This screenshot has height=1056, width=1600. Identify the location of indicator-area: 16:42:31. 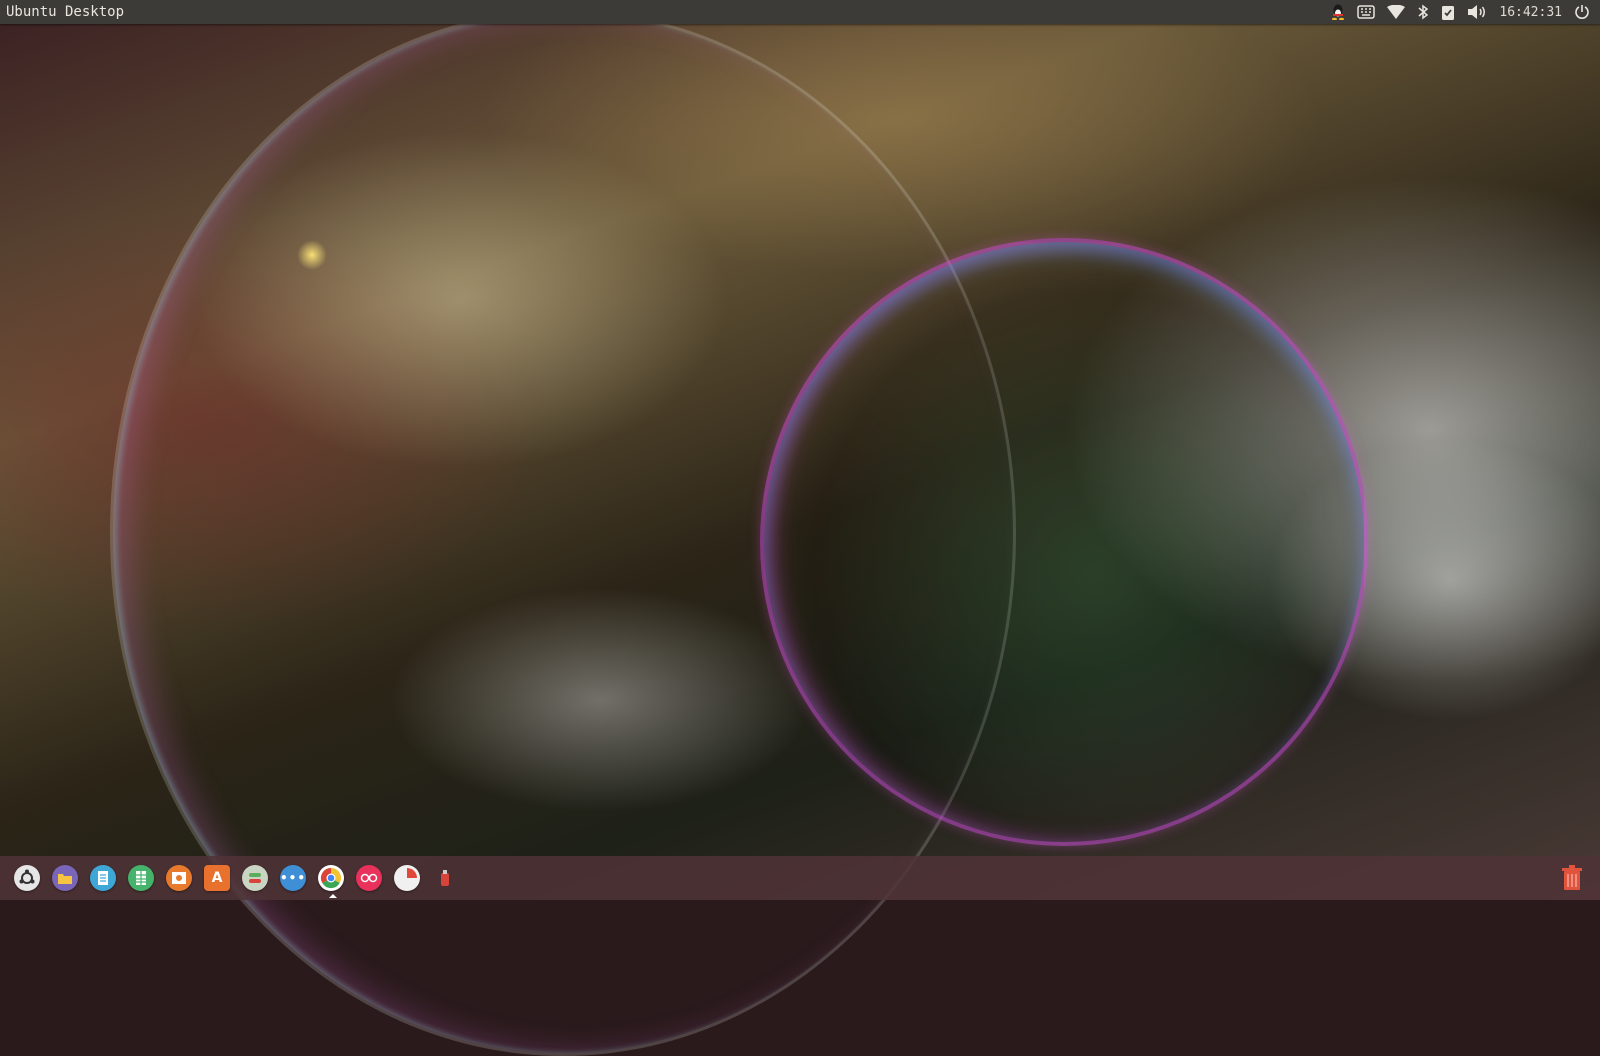
(1462, 12).